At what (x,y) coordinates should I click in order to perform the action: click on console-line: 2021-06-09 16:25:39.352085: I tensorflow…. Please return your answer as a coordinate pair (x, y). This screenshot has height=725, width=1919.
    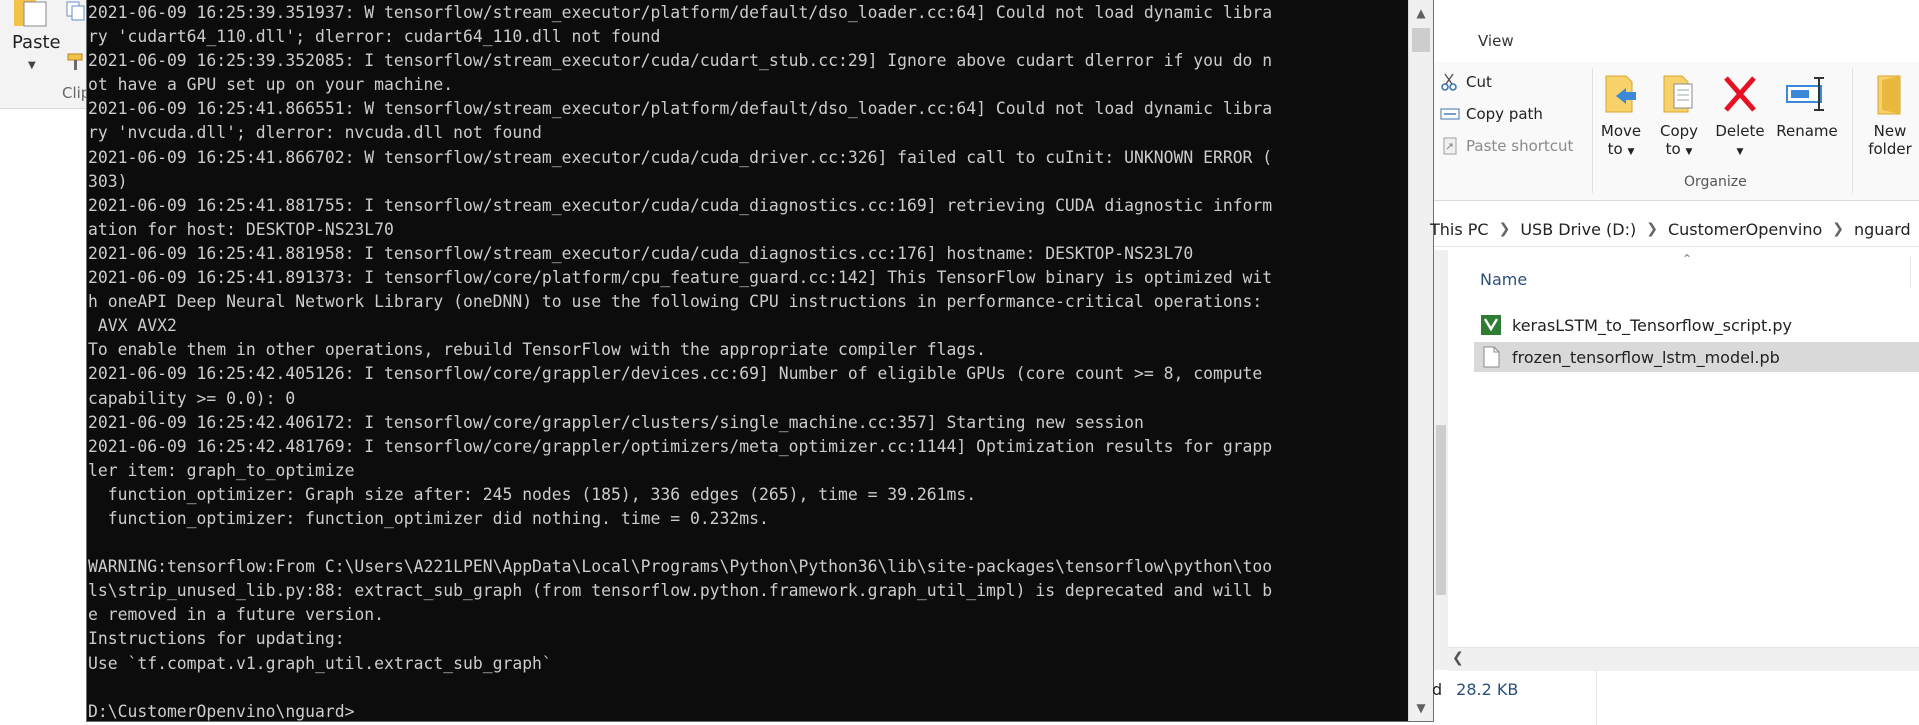
    Looking at the image, I should click on (680, 61).